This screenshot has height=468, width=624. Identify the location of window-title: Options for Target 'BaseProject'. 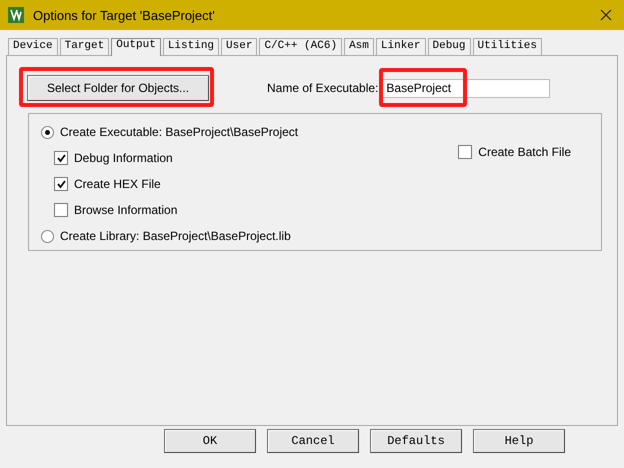
(124, 15).